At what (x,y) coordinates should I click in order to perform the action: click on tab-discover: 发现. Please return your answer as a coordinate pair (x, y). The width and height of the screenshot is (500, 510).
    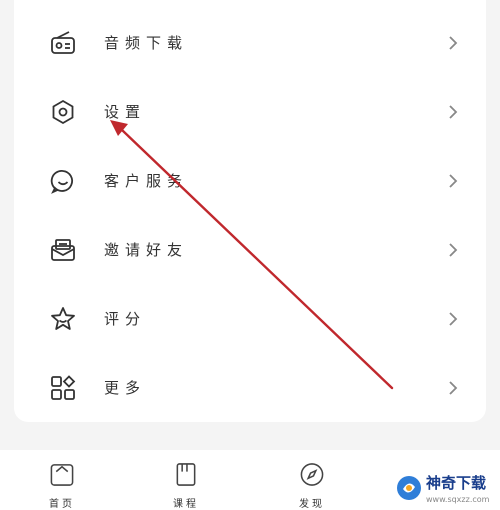
    Looking at the image, I should click on (312, 486).